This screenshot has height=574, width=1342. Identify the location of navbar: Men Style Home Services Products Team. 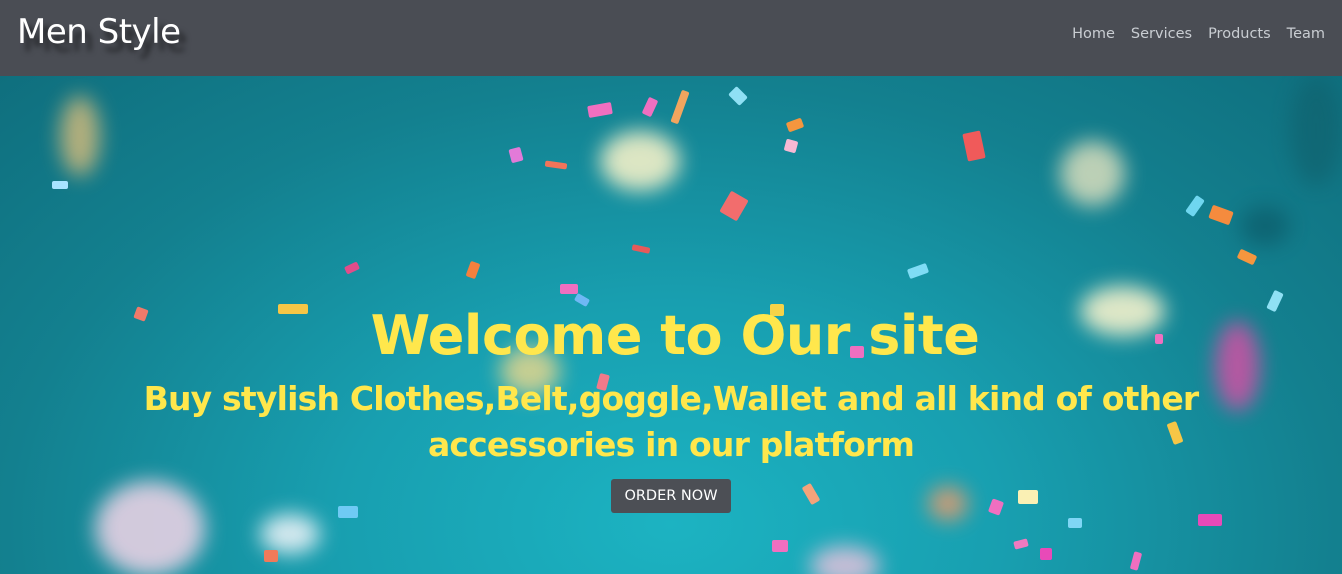
(671, 38).